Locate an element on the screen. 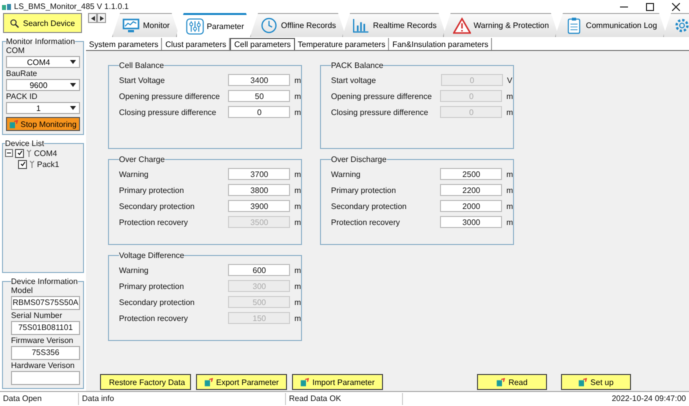  settings-icon is located at coordinates (681, 25).